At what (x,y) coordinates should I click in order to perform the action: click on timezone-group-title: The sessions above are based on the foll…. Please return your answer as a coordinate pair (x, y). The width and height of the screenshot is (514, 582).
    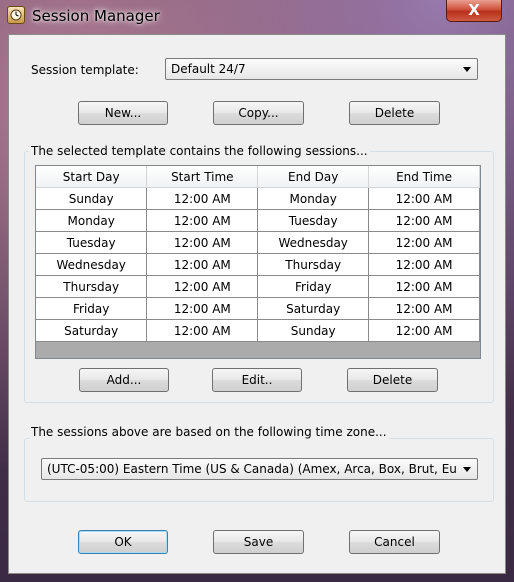
    Looking at the image, I should click on (209, 432).